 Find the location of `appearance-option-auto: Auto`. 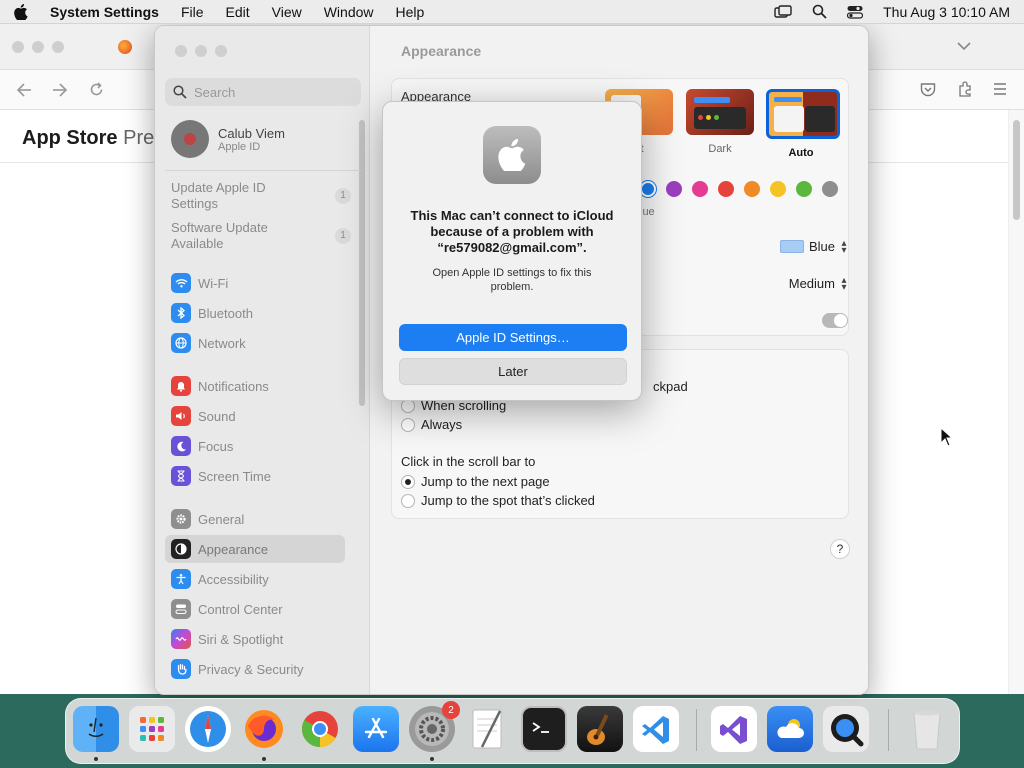

appearance-option-auto: Auto is located at coordinates (803, 124).